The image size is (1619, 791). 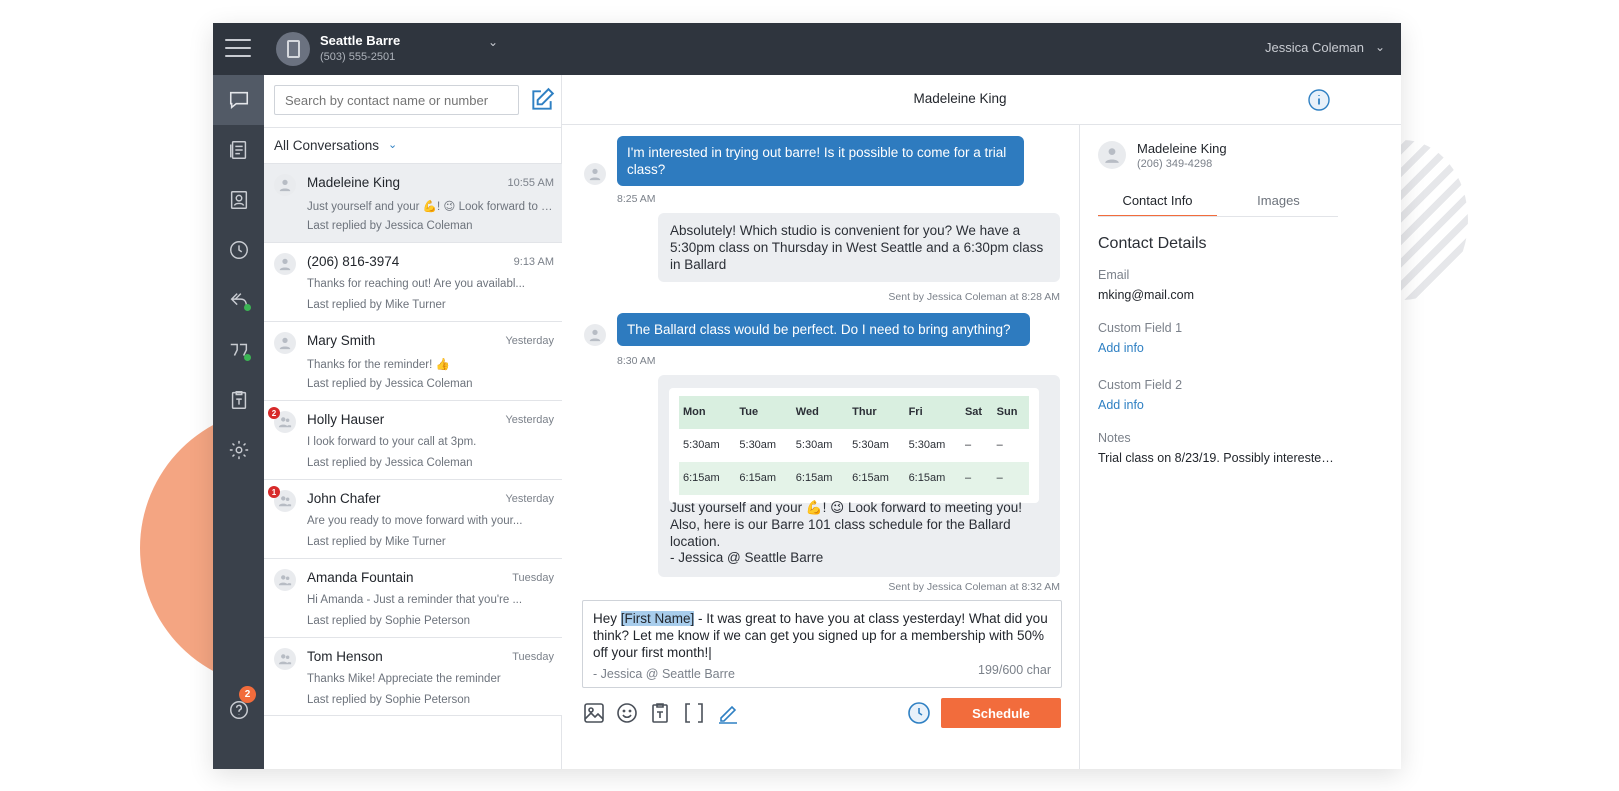 What do you see at coordinates (607, 618) in the screenshot?
I see `composer-text-start: Hey` at bounding box center [607, 618].